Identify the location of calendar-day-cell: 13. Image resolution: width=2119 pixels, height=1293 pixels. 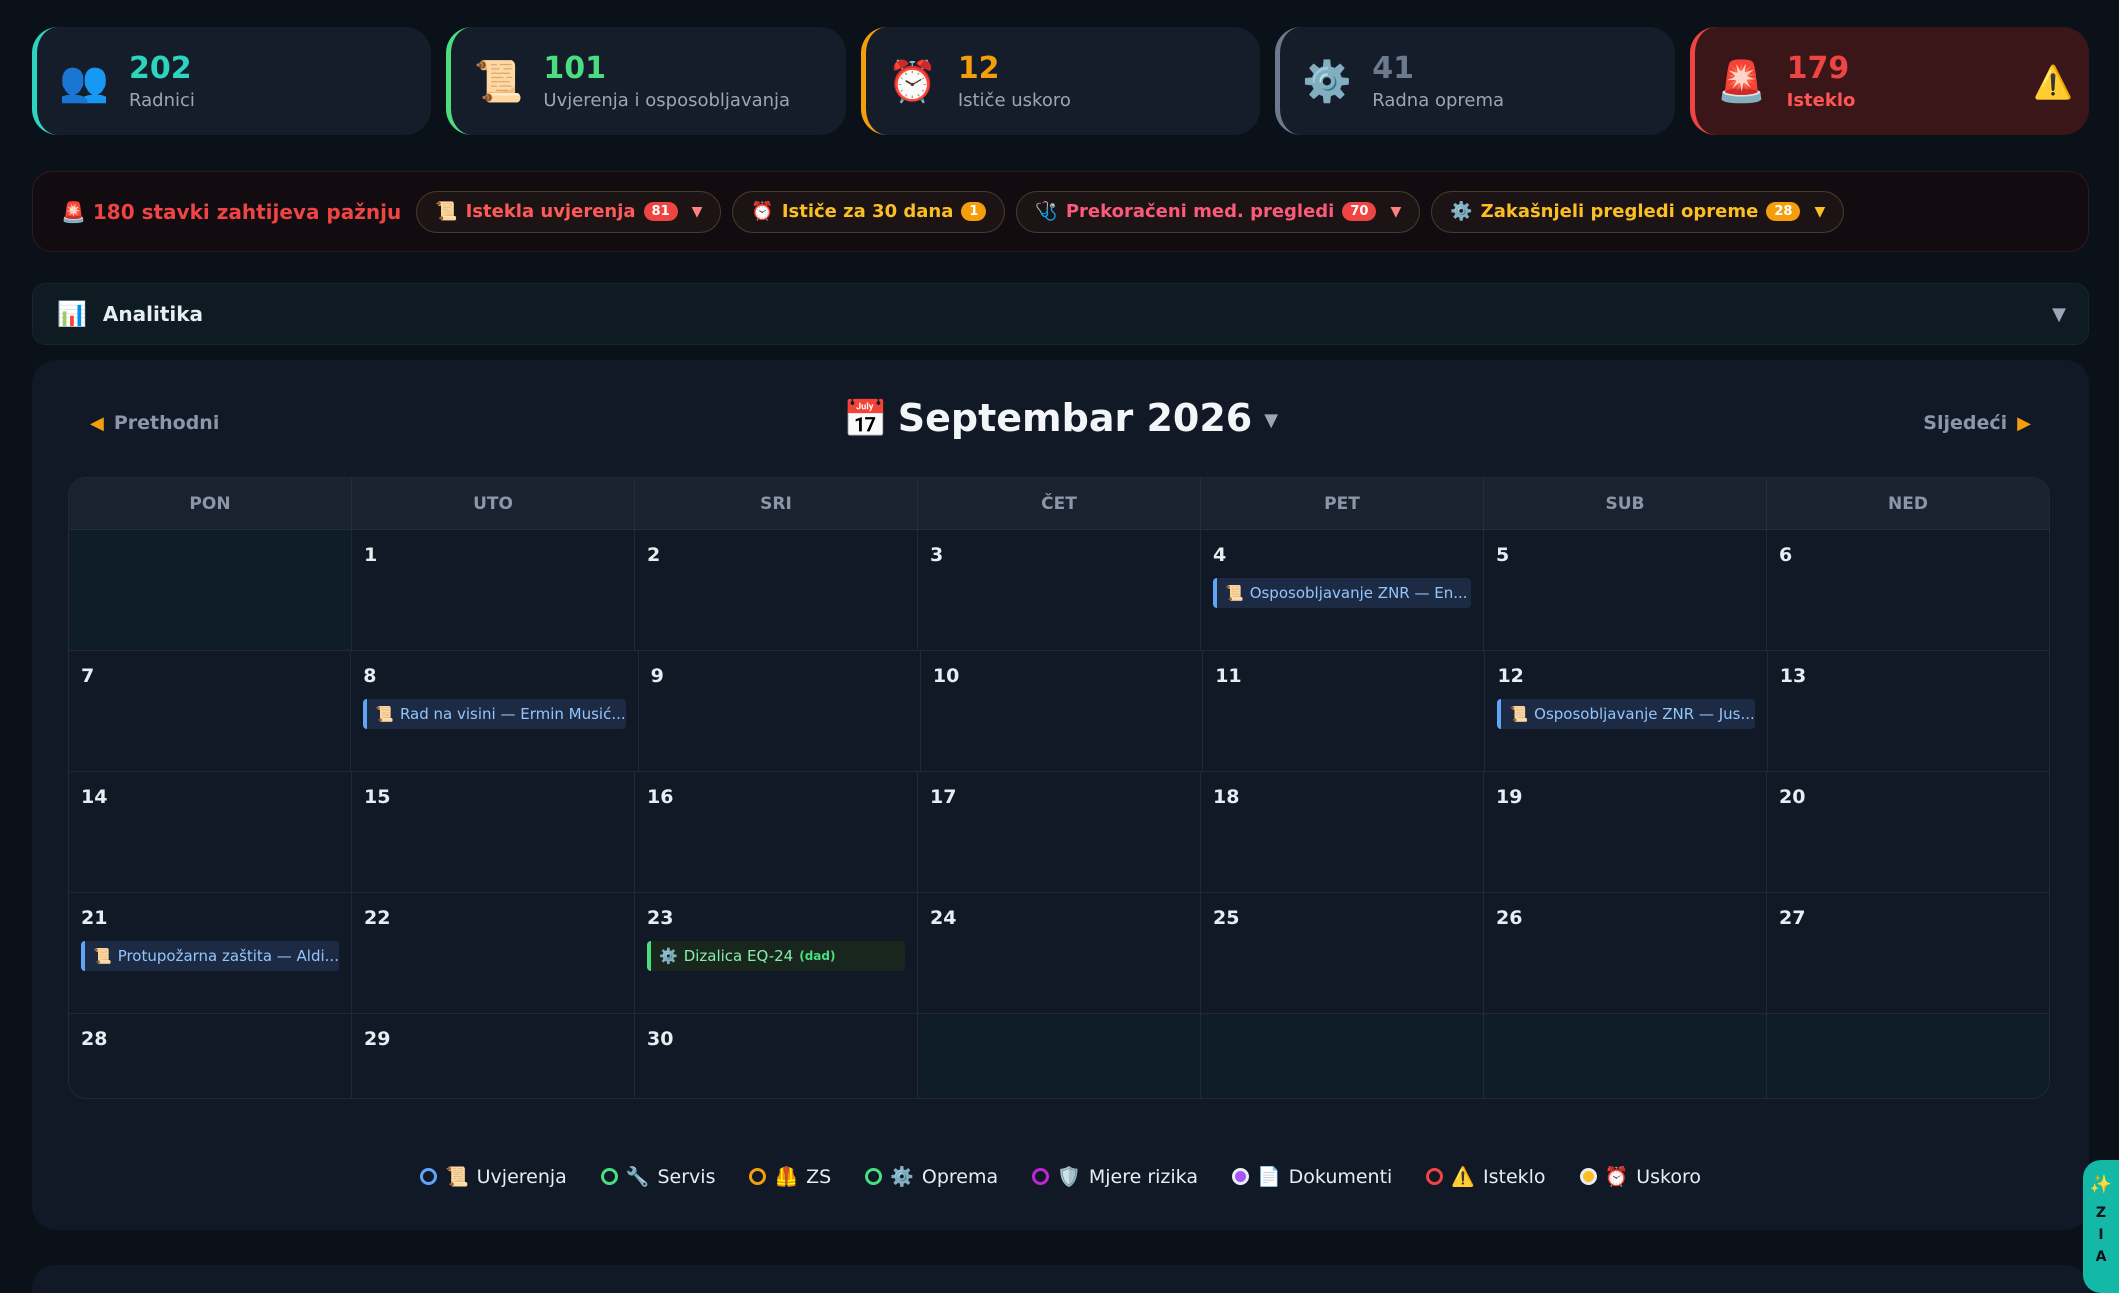
(1908, 711).